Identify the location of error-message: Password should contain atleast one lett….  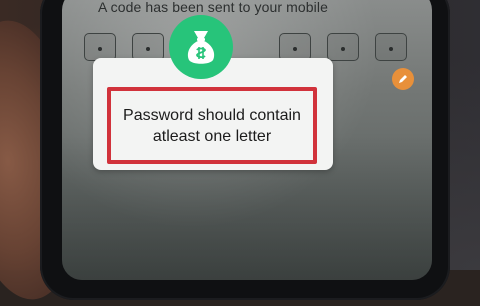
(212, 125).